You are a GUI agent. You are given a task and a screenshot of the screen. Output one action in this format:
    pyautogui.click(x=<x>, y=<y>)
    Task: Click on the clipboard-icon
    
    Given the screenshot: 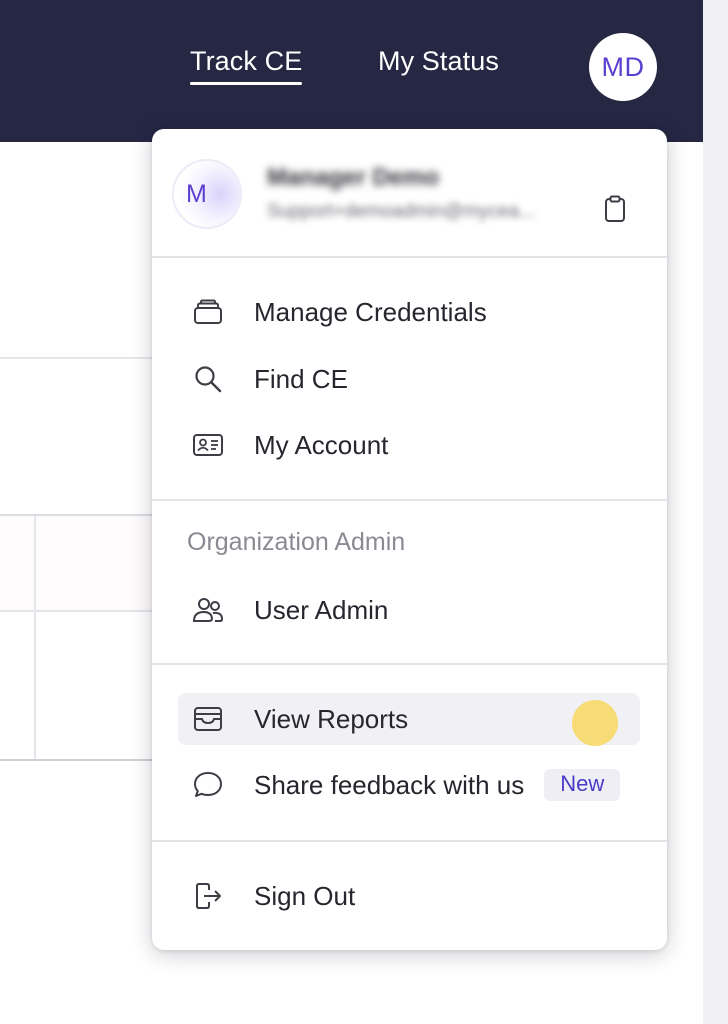 What is the action you would take?
    pyautogui.click(x=615, y=209)
    